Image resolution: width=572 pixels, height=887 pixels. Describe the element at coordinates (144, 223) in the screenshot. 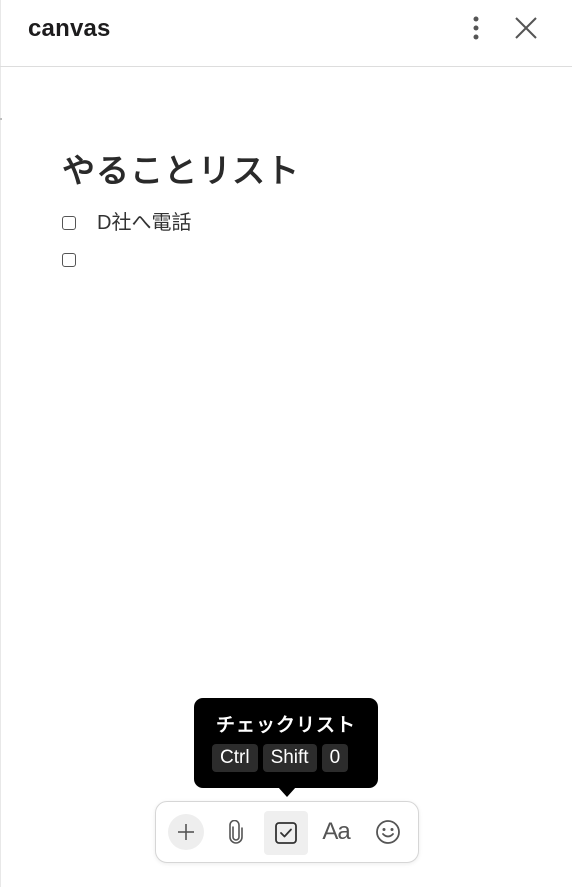

I see `checklist-item-label: D社へ電話` at that location.